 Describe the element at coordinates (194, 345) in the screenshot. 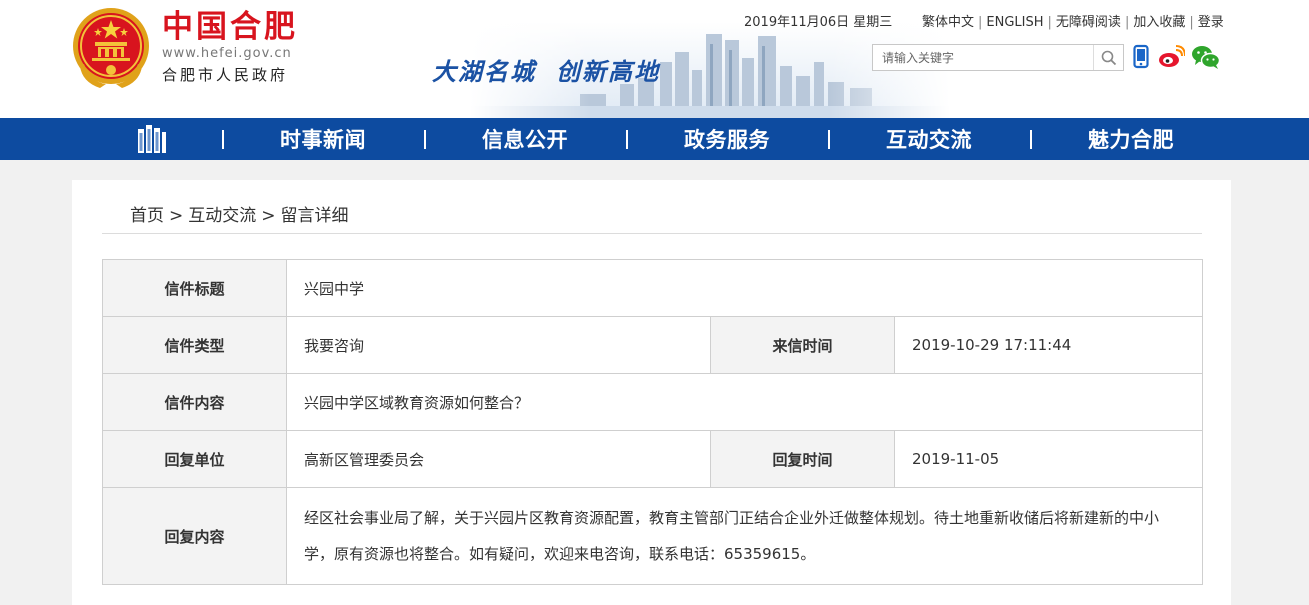

I see `letter-type-label: 信件类型` at that location.